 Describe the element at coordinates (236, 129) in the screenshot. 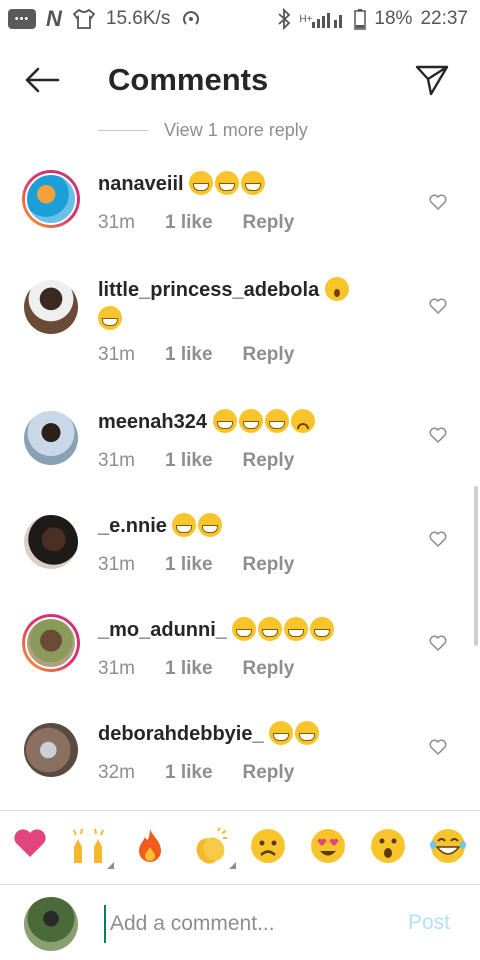

I see `view-more-replies-label: View 1 more reply` at that location.